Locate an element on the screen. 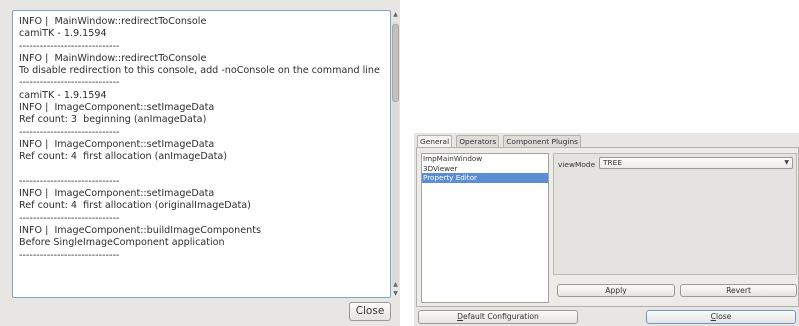 This screenshot has width=799, height=326. tab-general: General is located at coordinates (435, 141).